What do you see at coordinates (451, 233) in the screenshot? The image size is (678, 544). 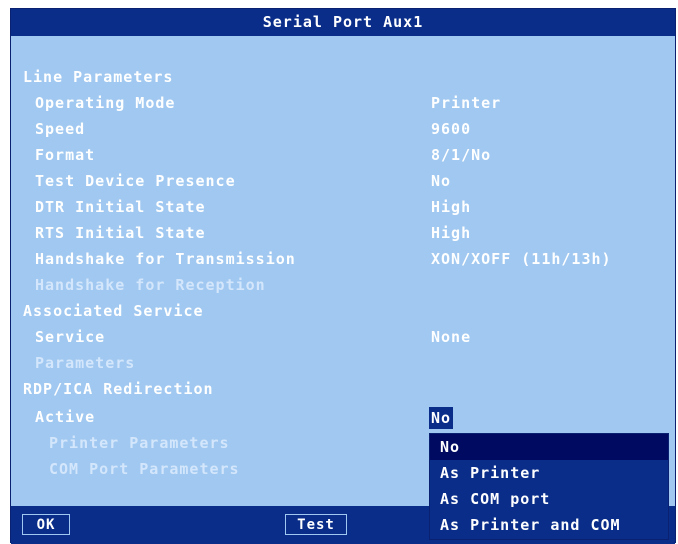 I see `value-rts-initial-state: High` at bounding box center [451, 233].